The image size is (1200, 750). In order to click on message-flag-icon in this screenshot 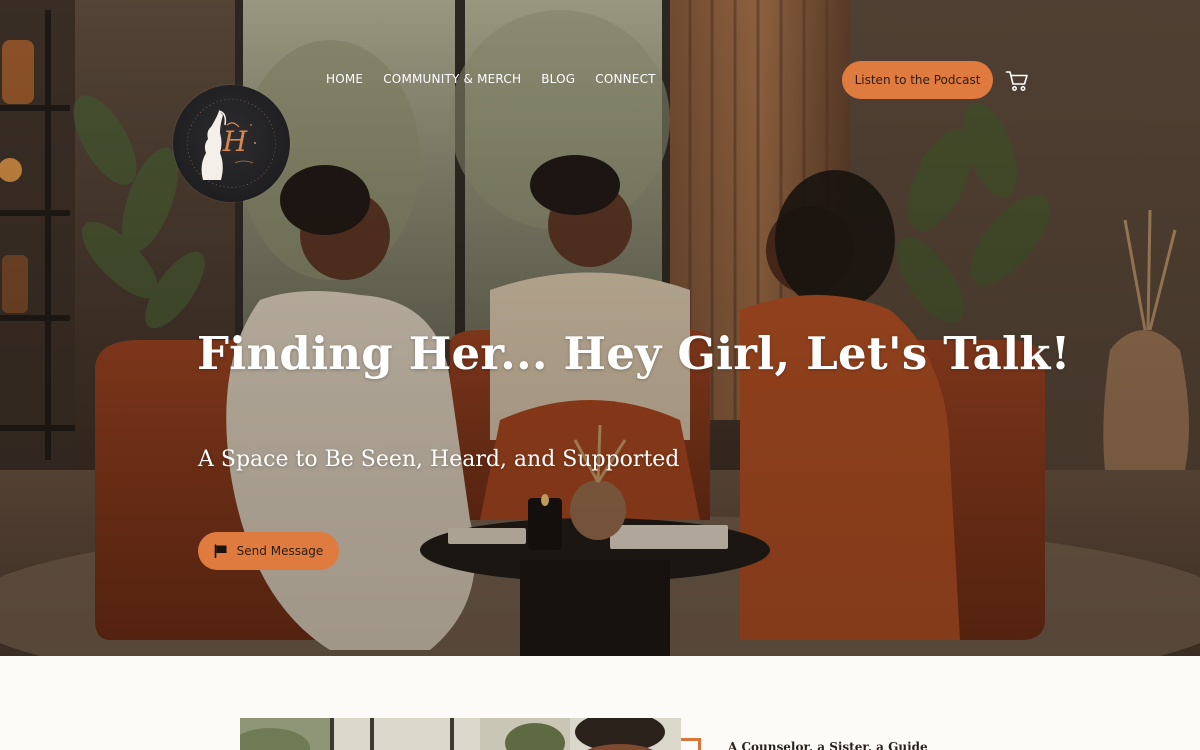, I will do `click(220, 551)`.